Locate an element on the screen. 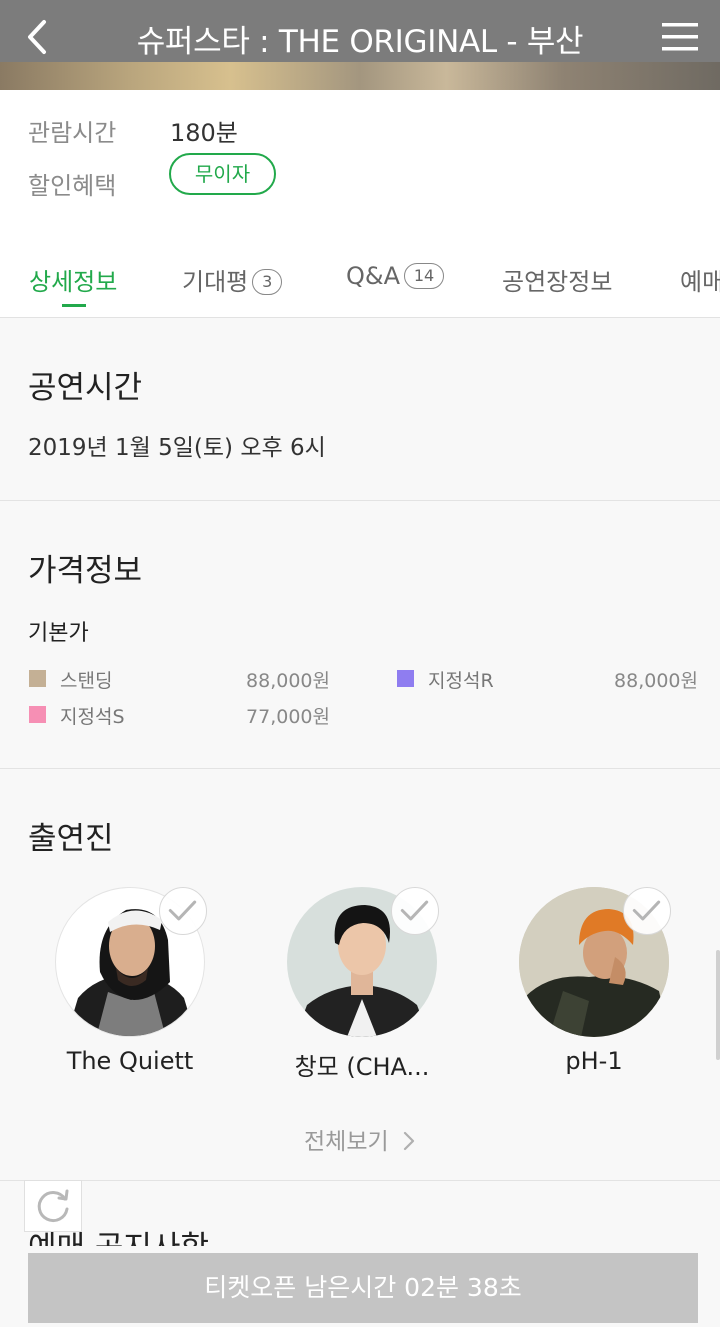  tab-venue: 공연장정보 is located at coordinates (557, 279).